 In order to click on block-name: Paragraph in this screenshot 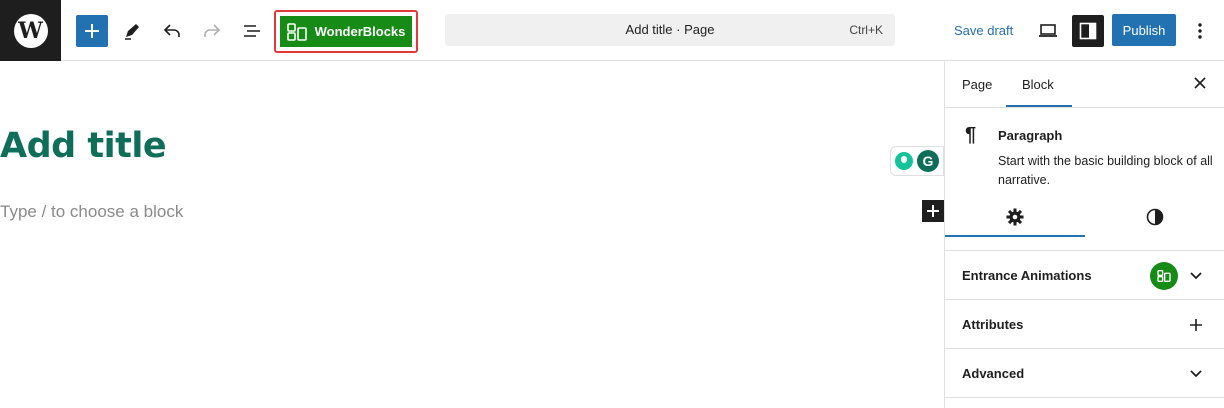, I will do `click(1030, 135)`.